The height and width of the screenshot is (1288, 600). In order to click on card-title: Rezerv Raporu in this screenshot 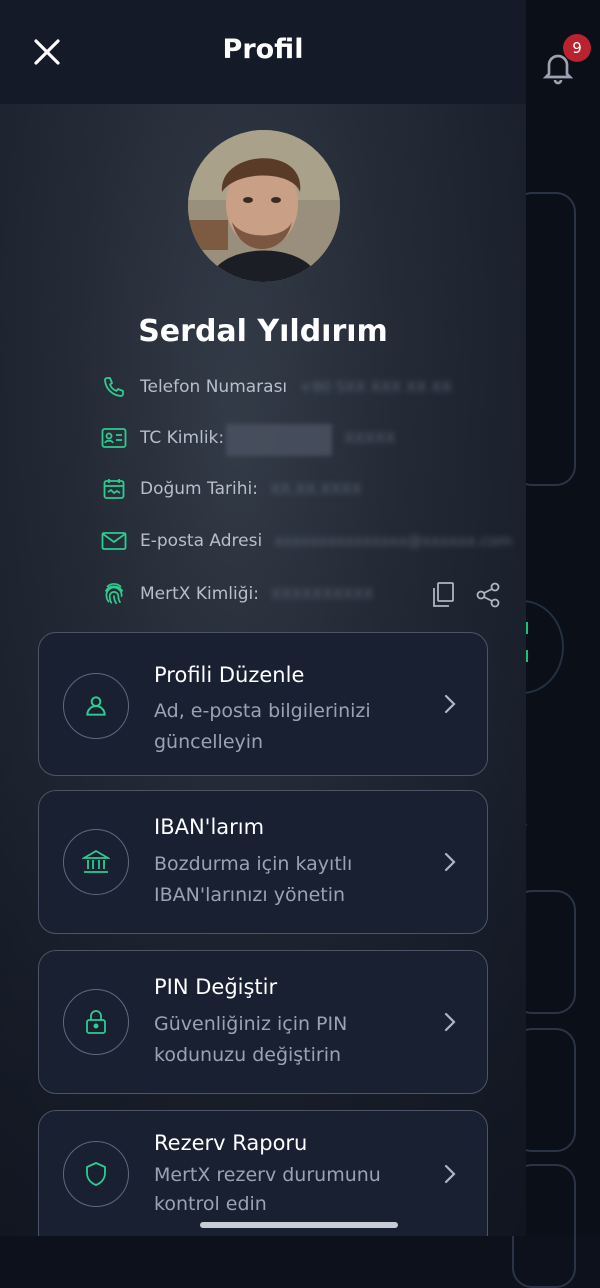, I will do `click(231, 1143)`.